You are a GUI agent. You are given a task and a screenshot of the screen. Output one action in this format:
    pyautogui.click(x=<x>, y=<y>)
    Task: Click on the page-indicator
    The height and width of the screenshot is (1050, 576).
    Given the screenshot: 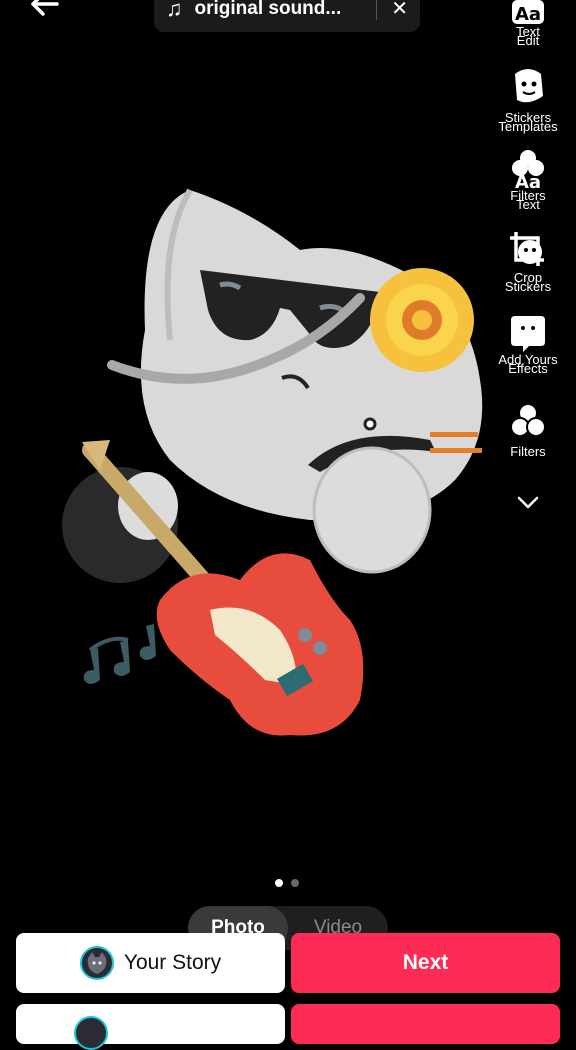 What is the action you would take?
    pyautogui.click(x=287, y=883)
    